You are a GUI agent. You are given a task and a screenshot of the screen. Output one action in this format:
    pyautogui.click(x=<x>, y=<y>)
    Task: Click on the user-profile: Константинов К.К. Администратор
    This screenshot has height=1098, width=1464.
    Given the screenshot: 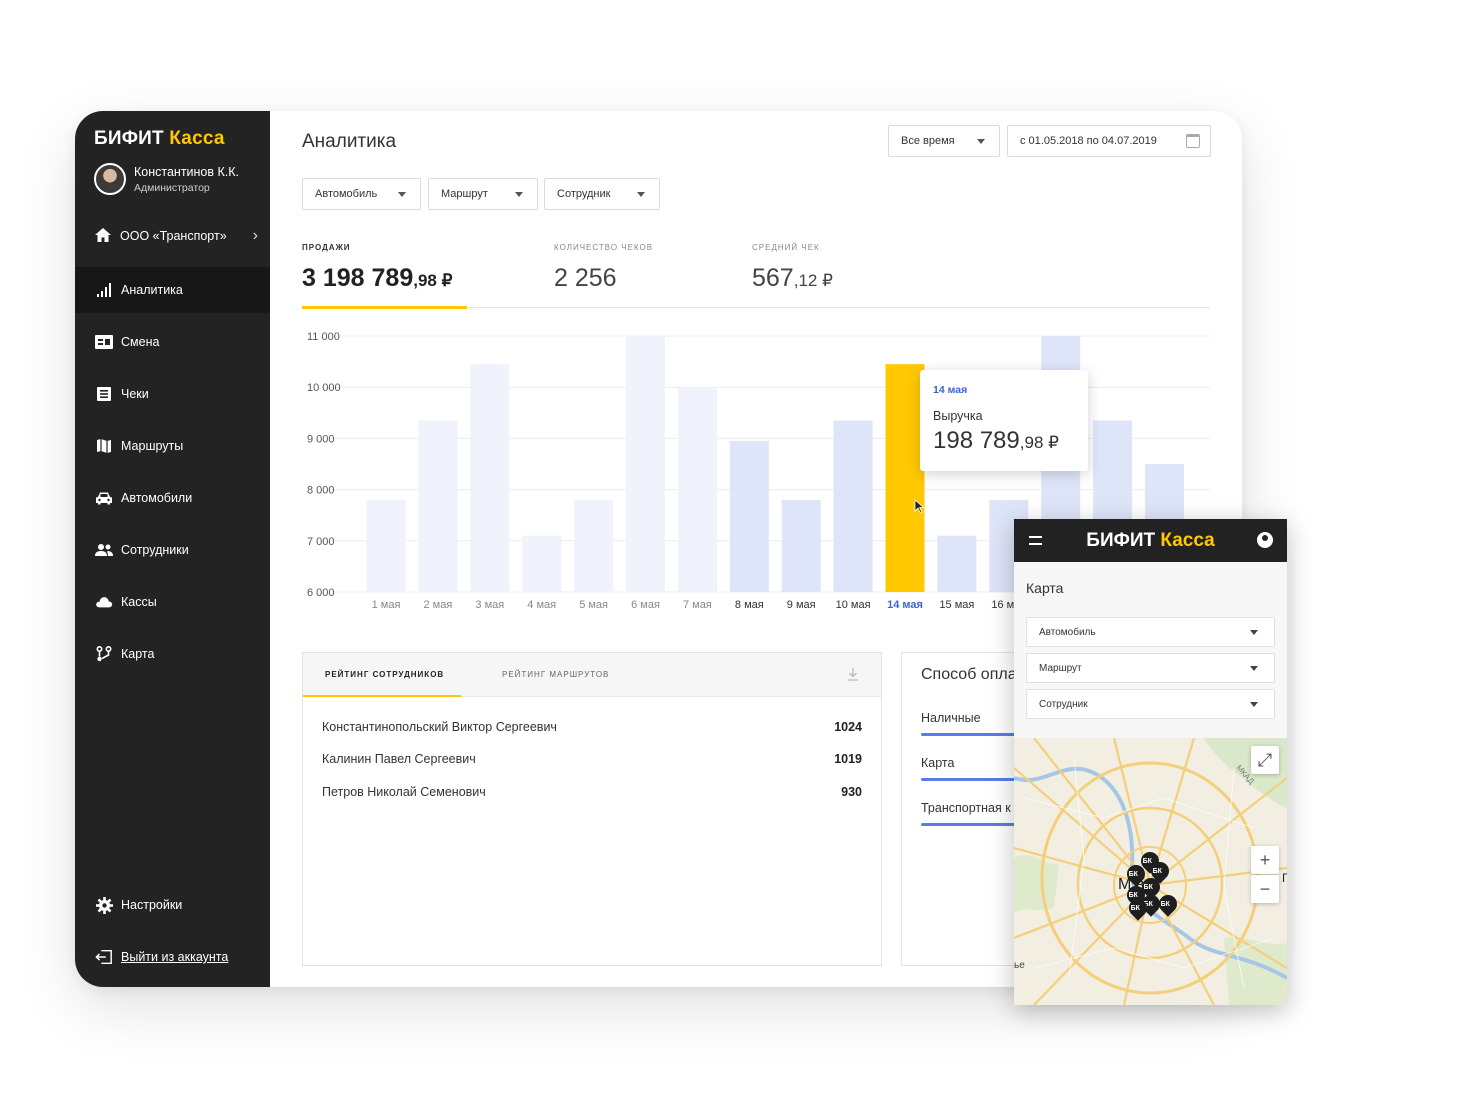 What is the action you would take?
    pyautogui.click(x=166, y=179)
    